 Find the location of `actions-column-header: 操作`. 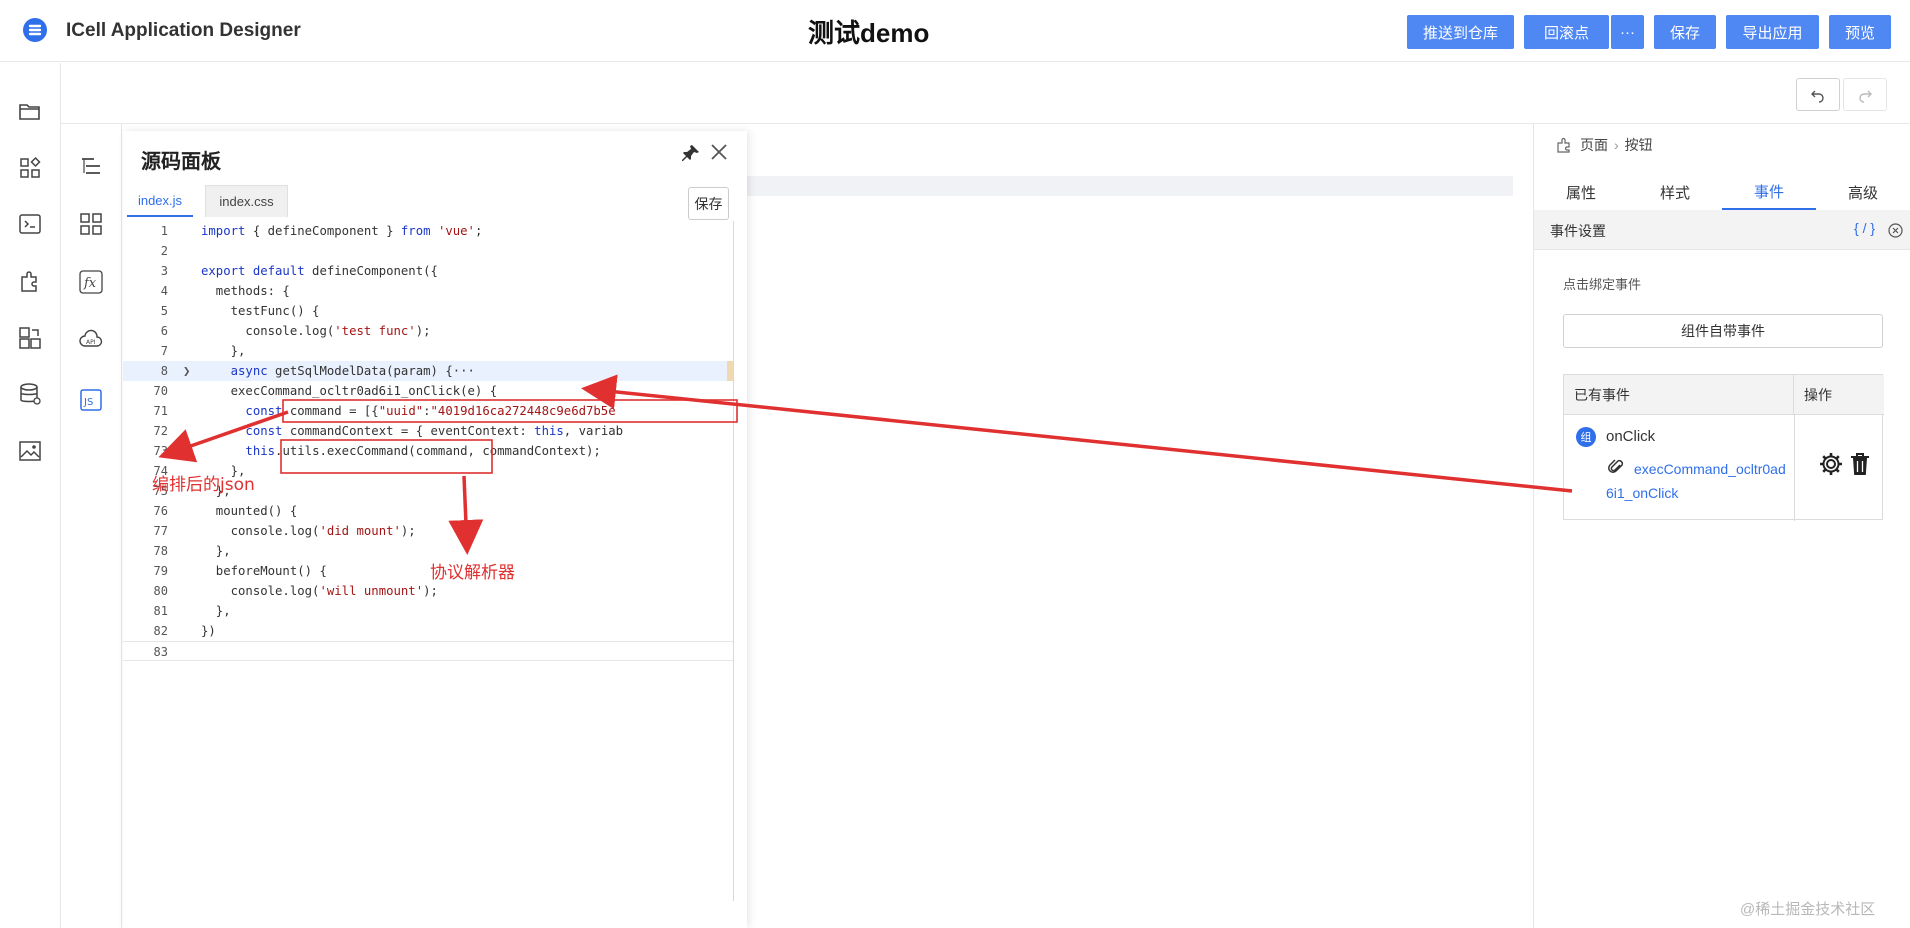

actions-column-header: 操作 is located at coordinates (1839, 395).